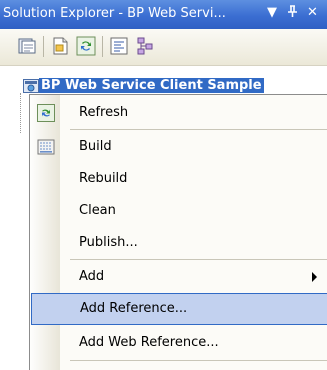 This screenshot has height=370, width=327. I want to click on submenu-arrow-icon, so click(314, 277).